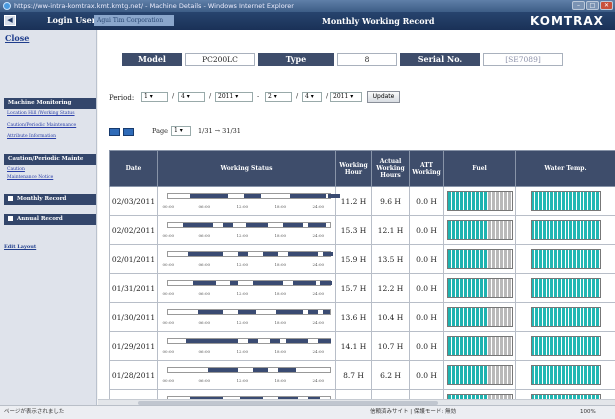 This screenshot has width=615, height=419. Describe the element at coordinates (50, 114) in the screenshot. I see `sidebar-link-location: Location Hill /Working Status` at that location.